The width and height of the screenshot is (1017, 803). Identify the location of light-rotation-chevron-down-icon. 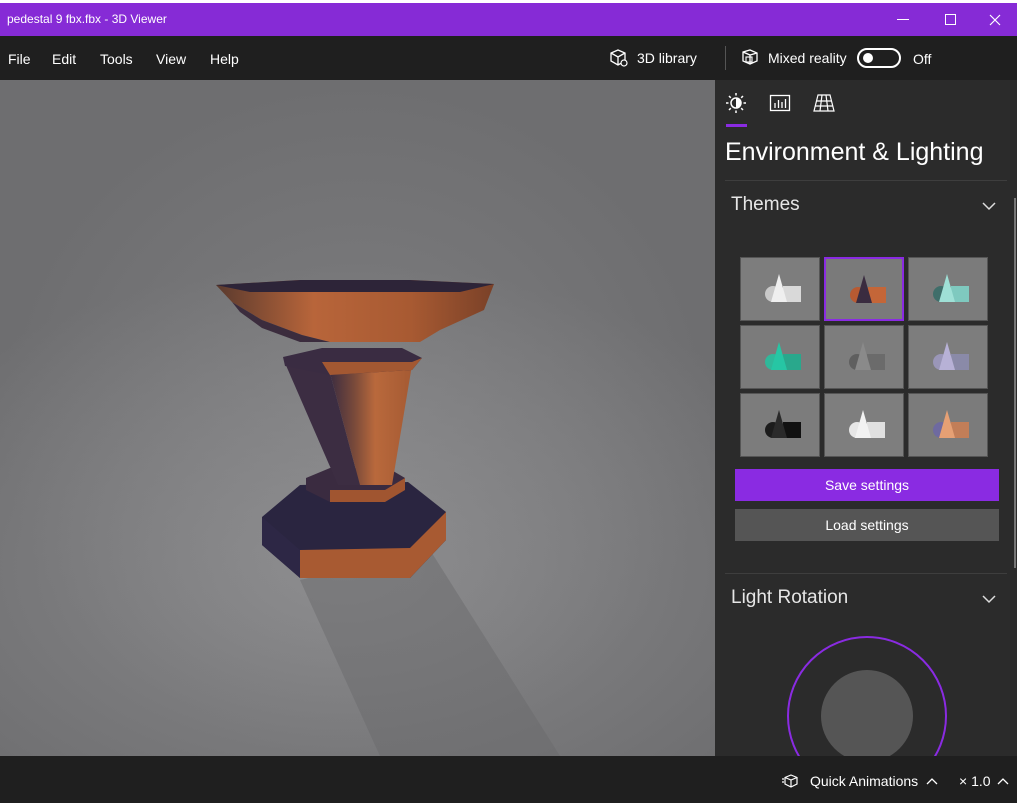
(989, 599).